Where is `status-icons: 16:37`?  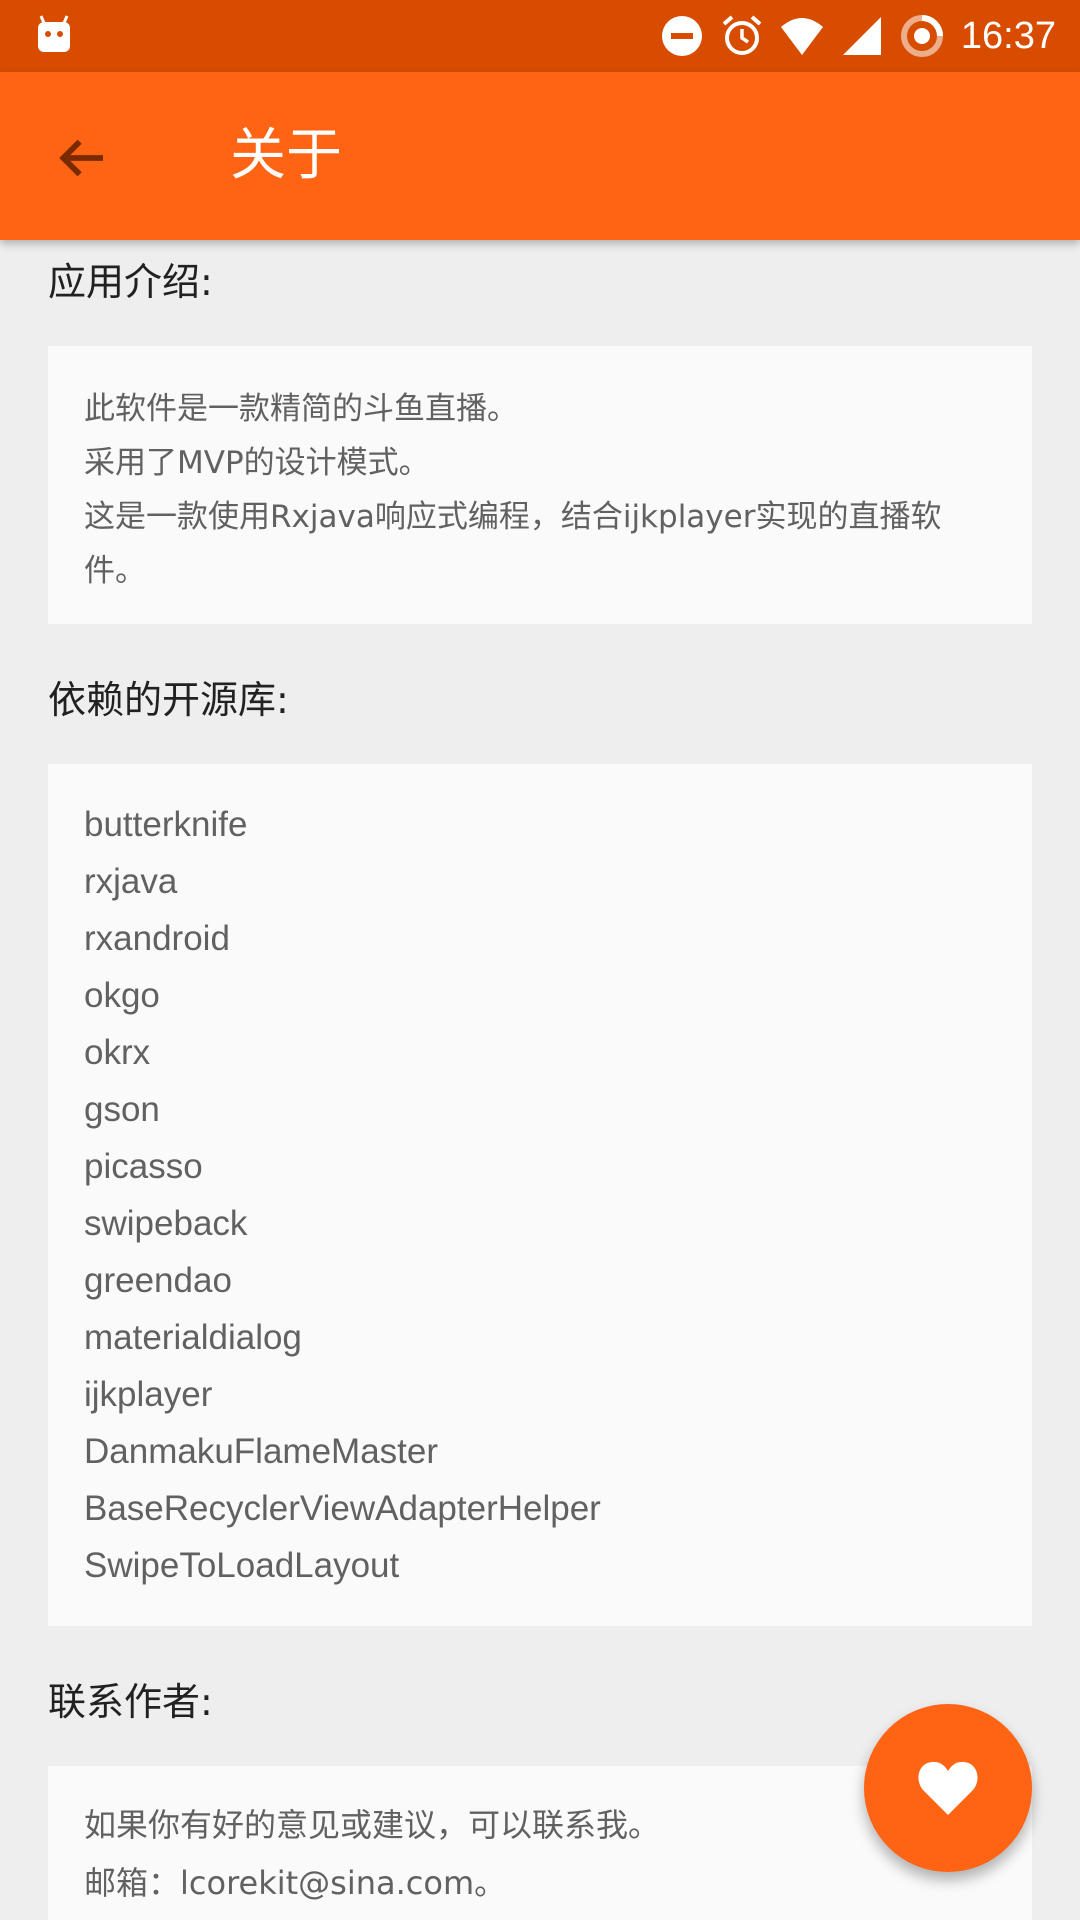
status-icons: 16:37 is located at coordinates (857, 36).